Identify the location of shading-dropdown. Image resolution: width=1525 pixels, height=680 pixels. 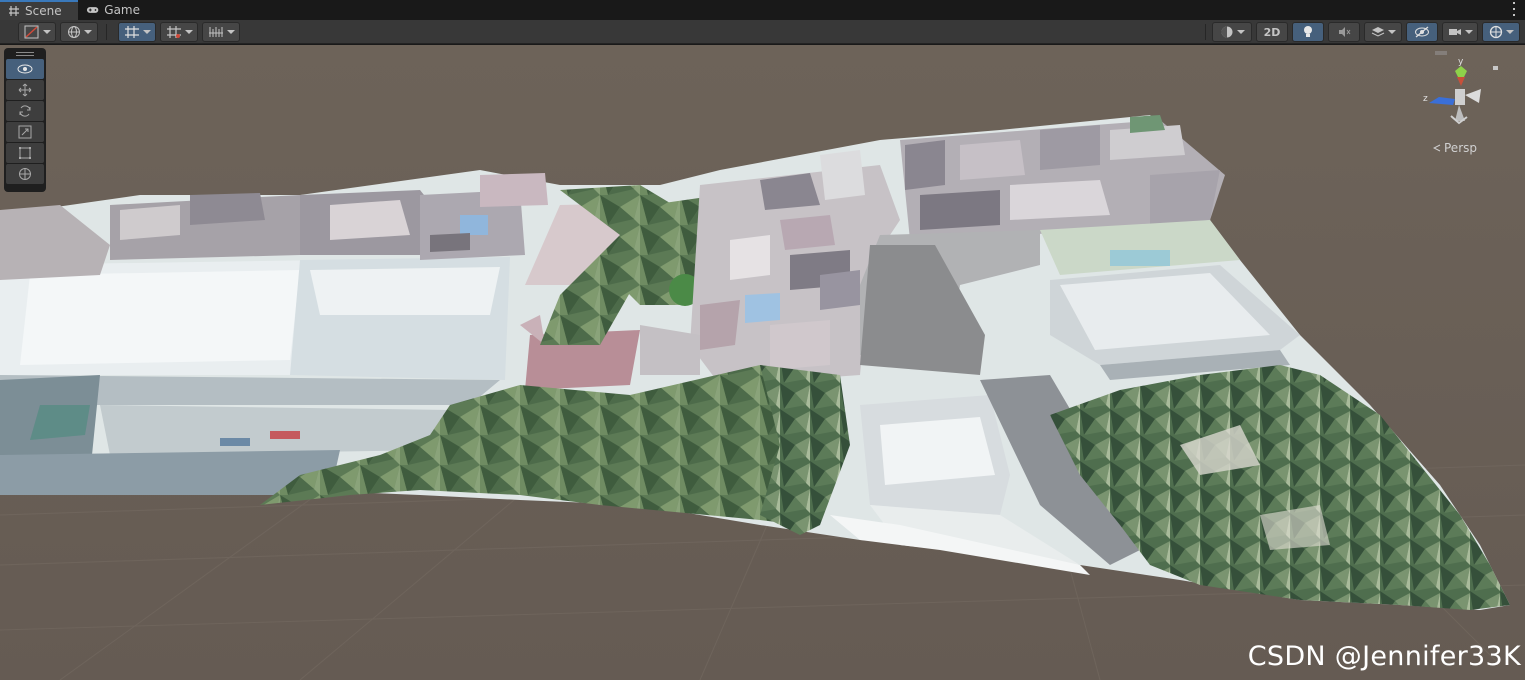
(1232, 32).